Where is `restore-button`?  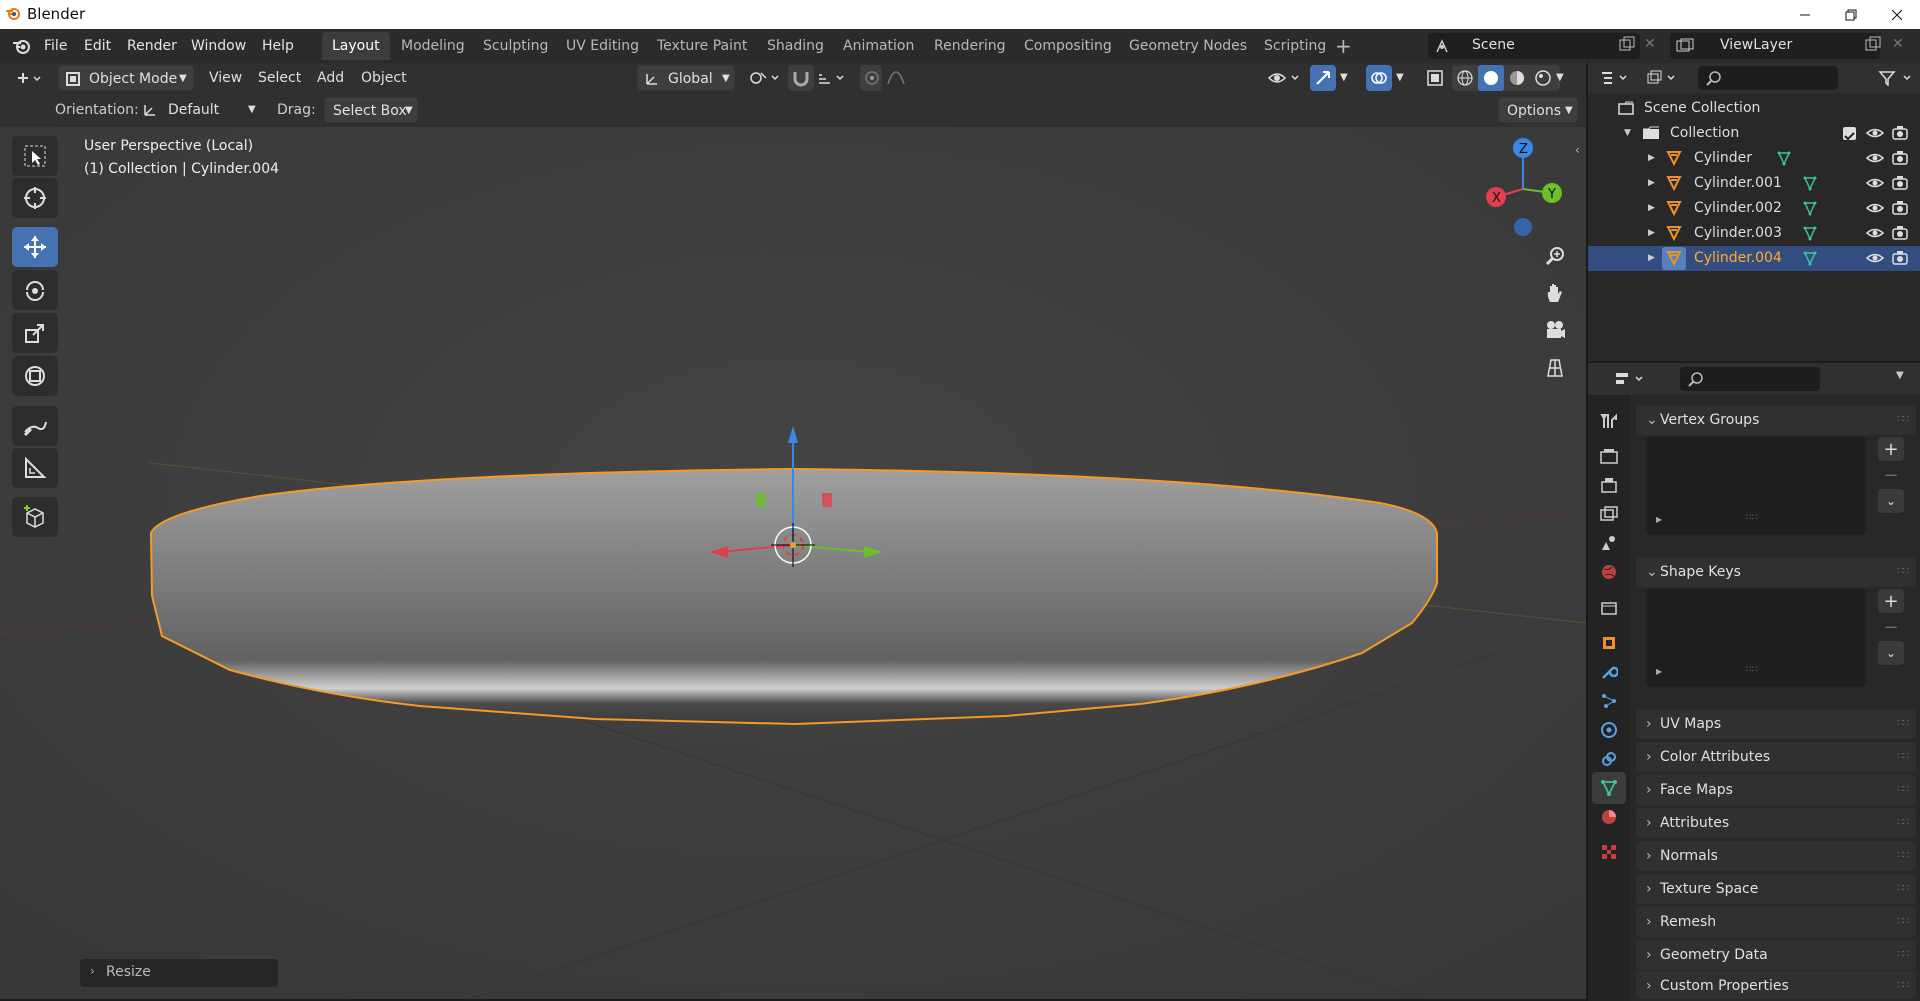 restore-button is located at coordinates (1851, 14).